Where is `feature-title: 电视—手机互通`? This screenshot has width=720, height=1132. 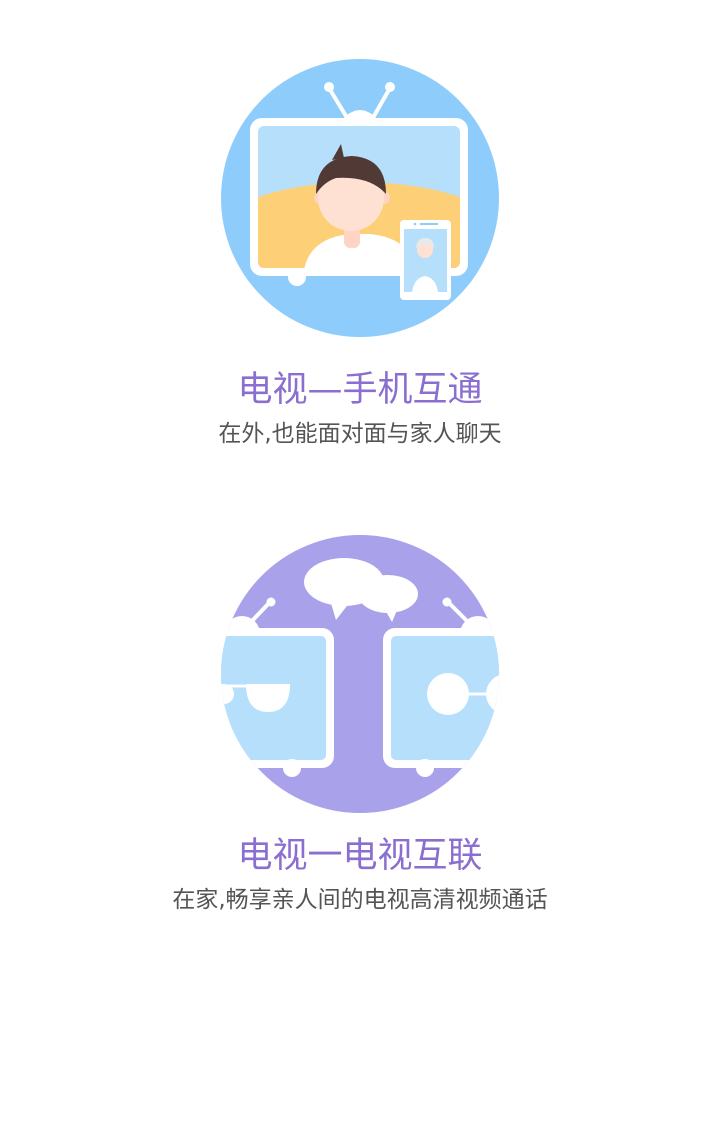 feature-title: 电视—手机互通 is located at coordinates (360, 390).